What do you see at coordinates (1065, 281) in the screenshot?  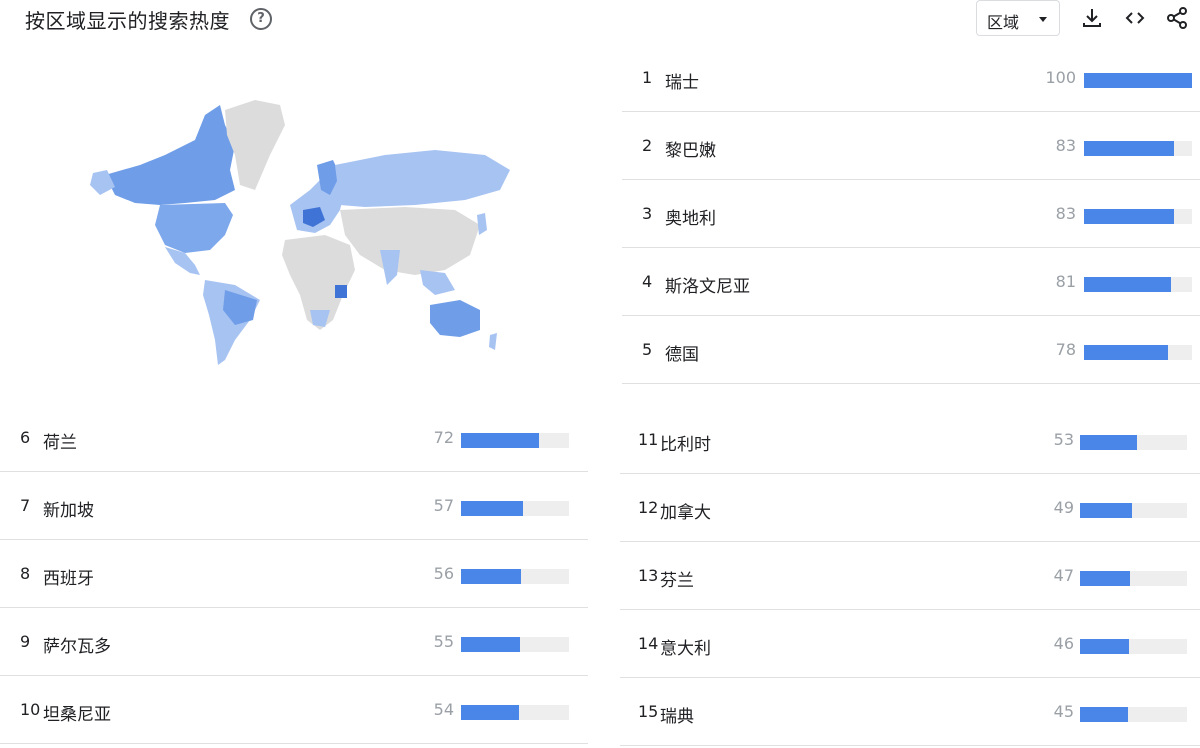 I see `interest-value: 81` at bounding box center [1065, 281].